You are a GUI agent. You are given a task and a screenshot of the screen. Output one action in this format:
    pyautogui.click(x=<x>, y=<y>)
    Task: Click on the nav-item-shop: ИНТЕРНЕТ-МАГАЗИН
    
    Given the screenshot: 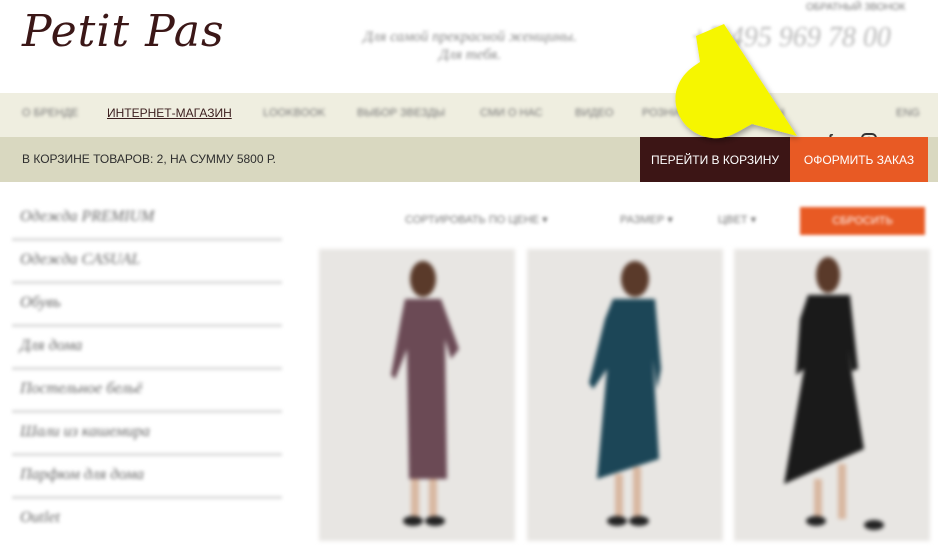 What is the action you would take?
    pyautogui.click(x=169, y=113)
    